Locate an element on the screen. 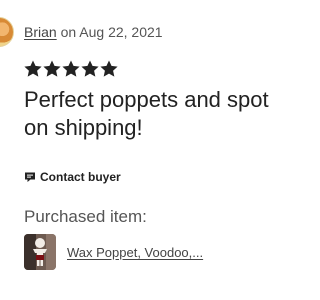  contact-buyer-button: Contact buyer is located at coordinates (72, 177).